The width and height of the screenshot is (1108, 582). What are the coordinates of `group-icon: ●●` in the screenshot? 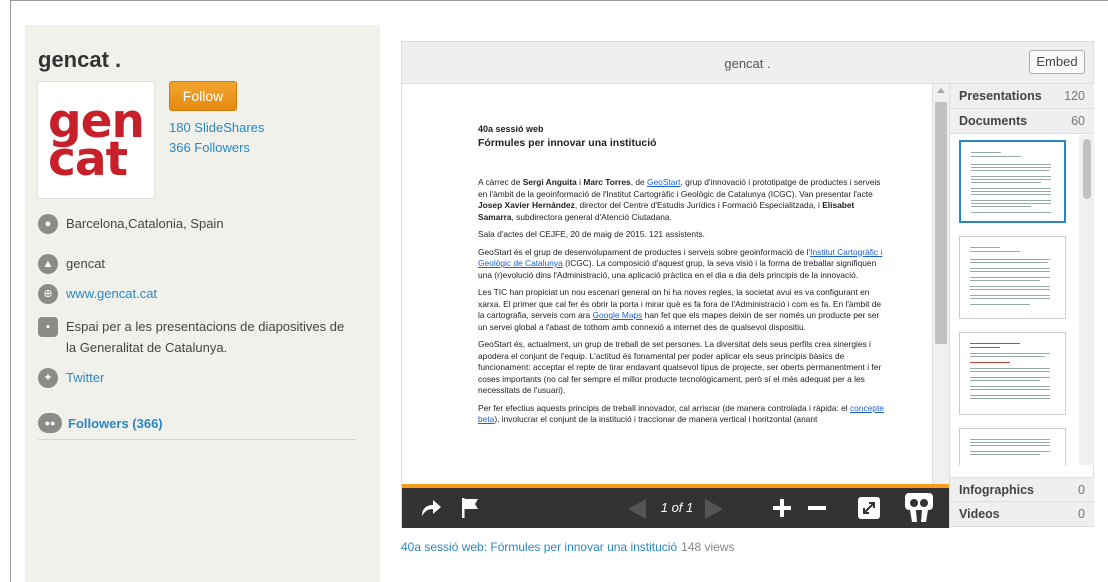 It's located at (50, 423).